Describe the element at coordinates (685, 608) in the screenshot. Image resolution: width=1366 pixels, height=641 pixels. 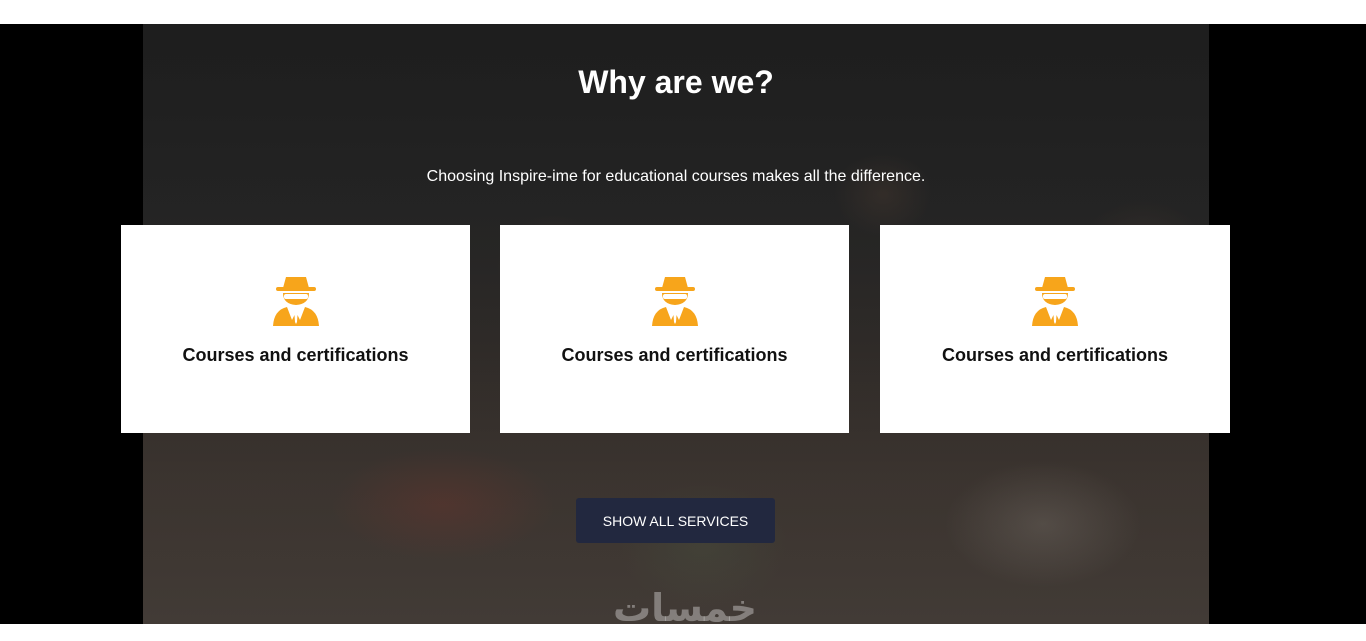
I see `watermark-logo: خمسات` at that location.